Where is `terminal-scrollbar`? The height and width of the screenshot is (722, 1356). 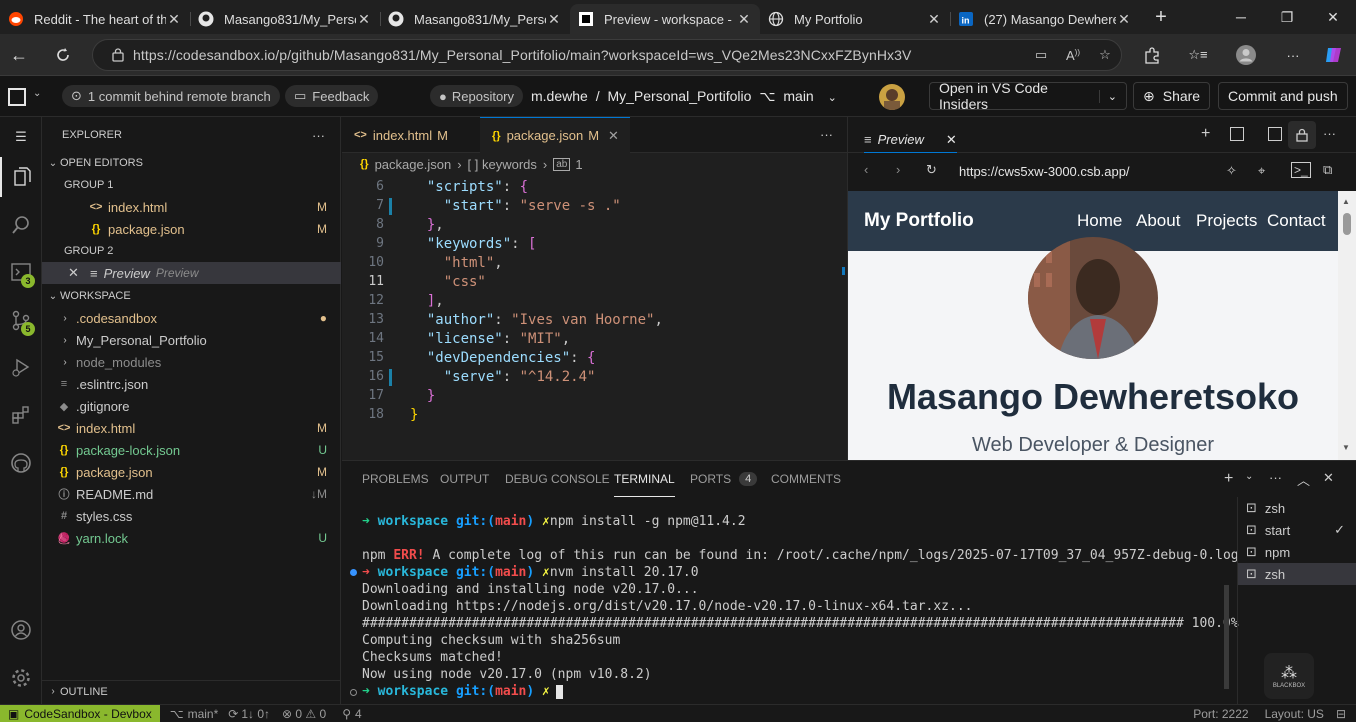
terminal-scrollbar is located at coordinates (1226, 637).